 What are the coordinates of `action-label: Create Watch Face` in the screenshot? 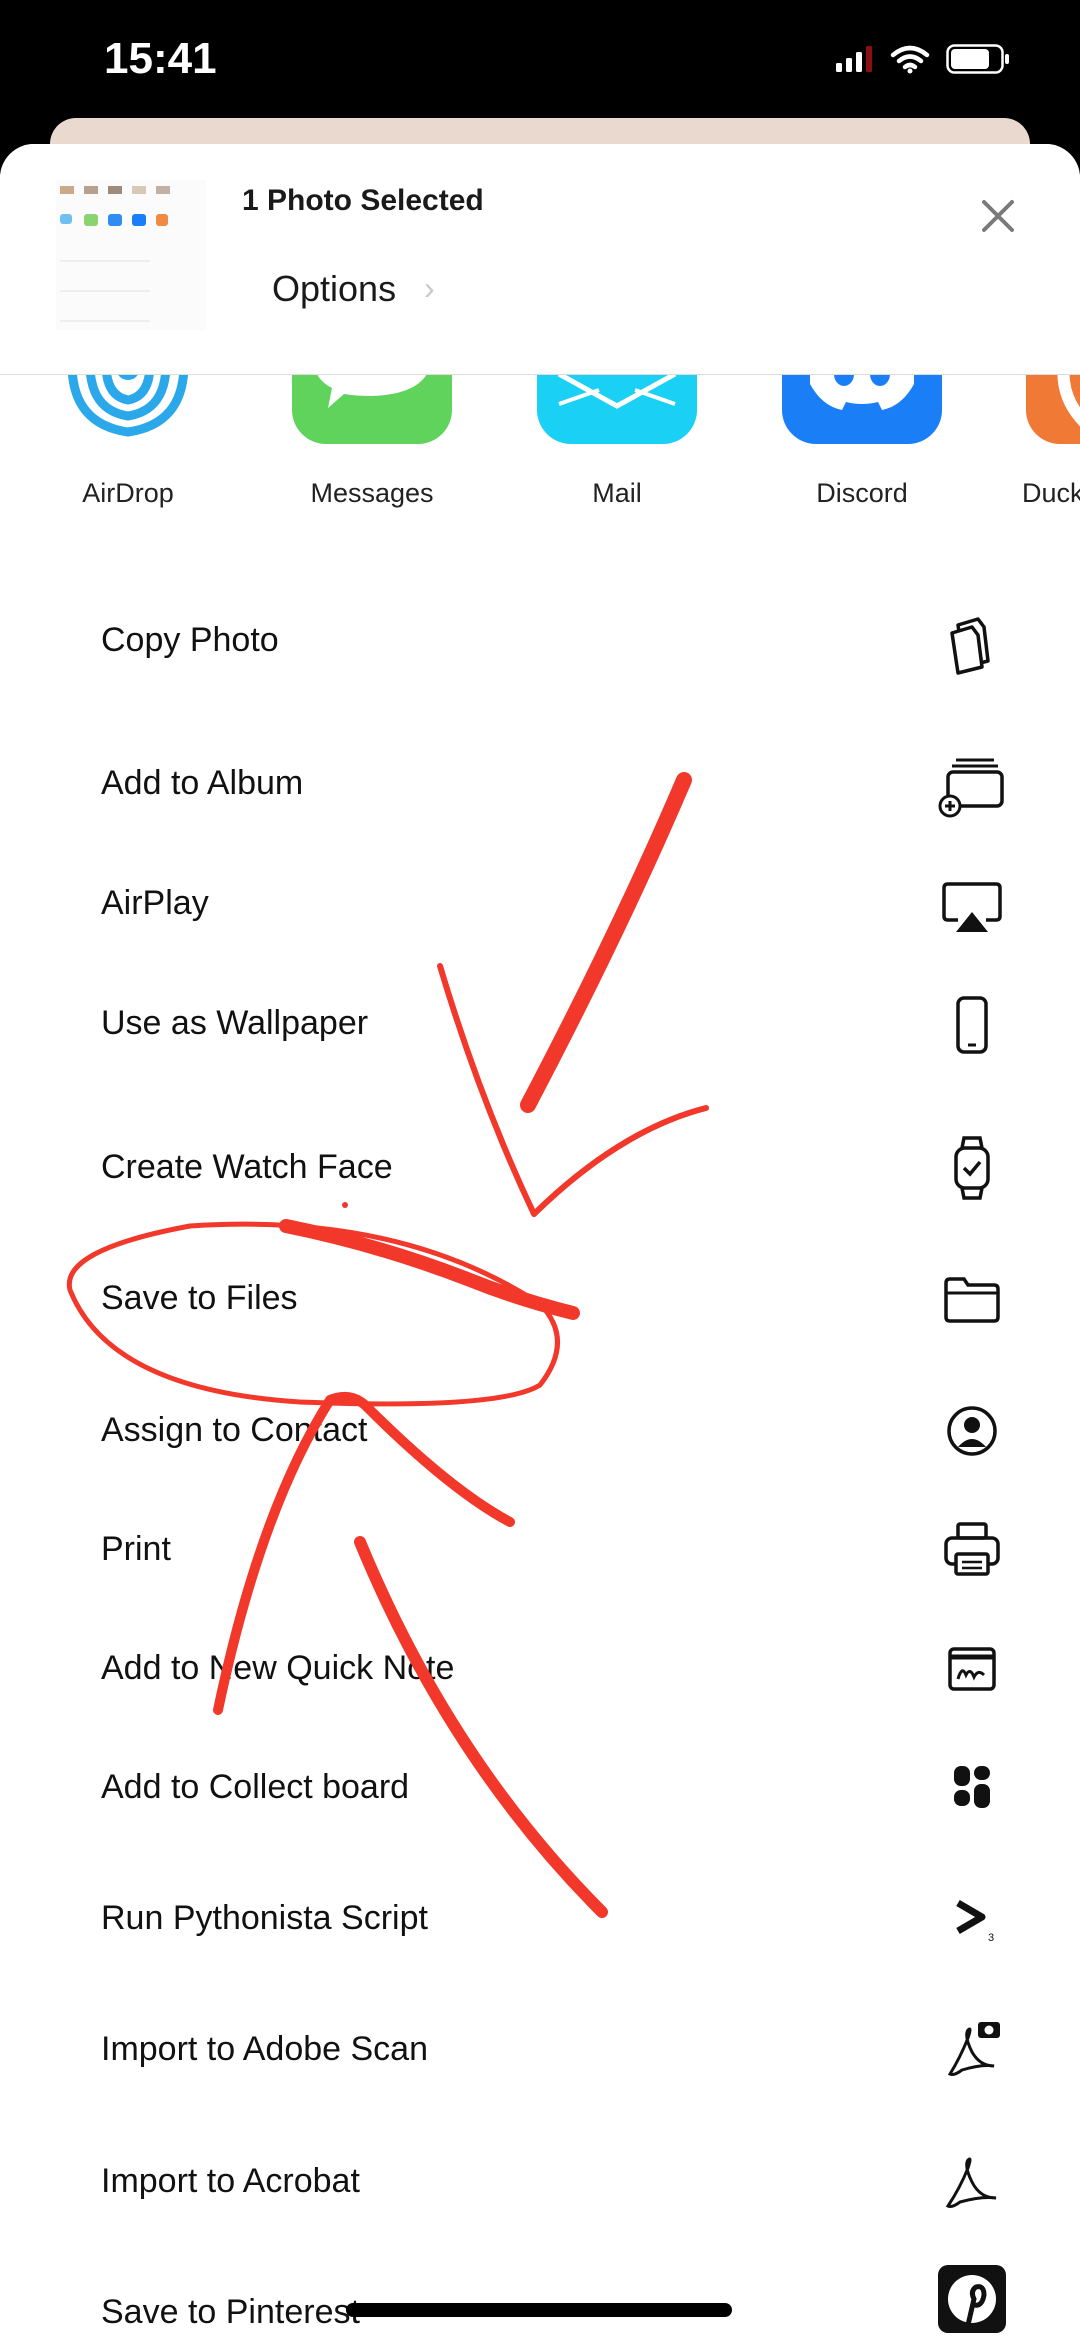 It's located at (247, 1167).